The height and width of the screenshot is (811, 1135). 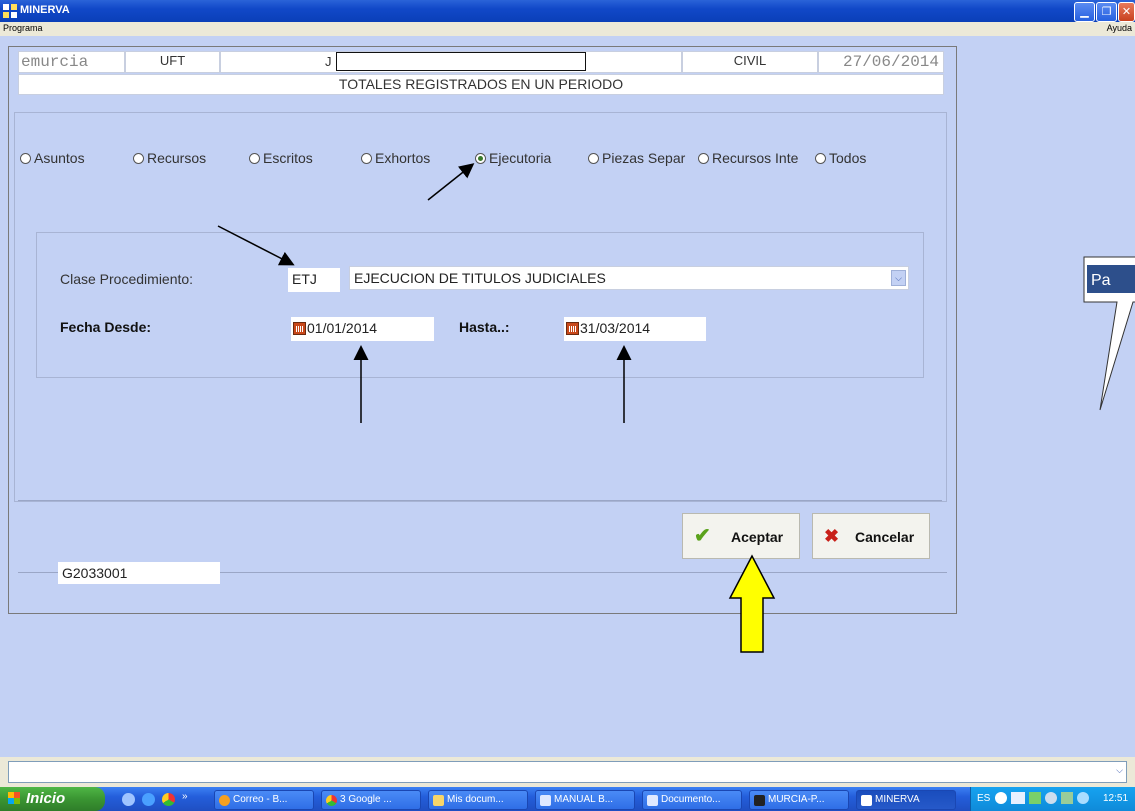 I want to click on command-input: ⌵, so click(x=567, y=772).